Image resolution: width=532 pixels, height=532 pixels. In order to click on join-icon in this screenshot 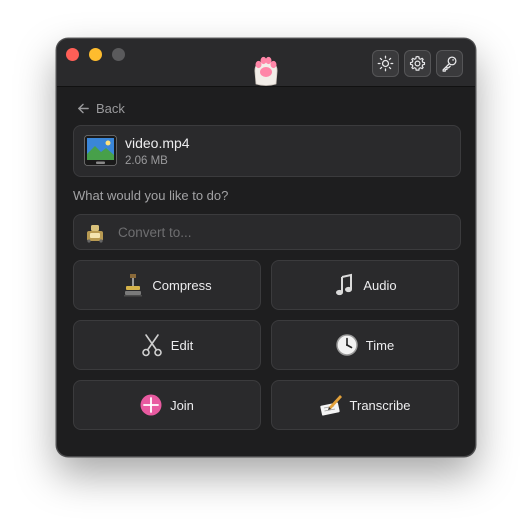, I will do `click(151, 405)`.